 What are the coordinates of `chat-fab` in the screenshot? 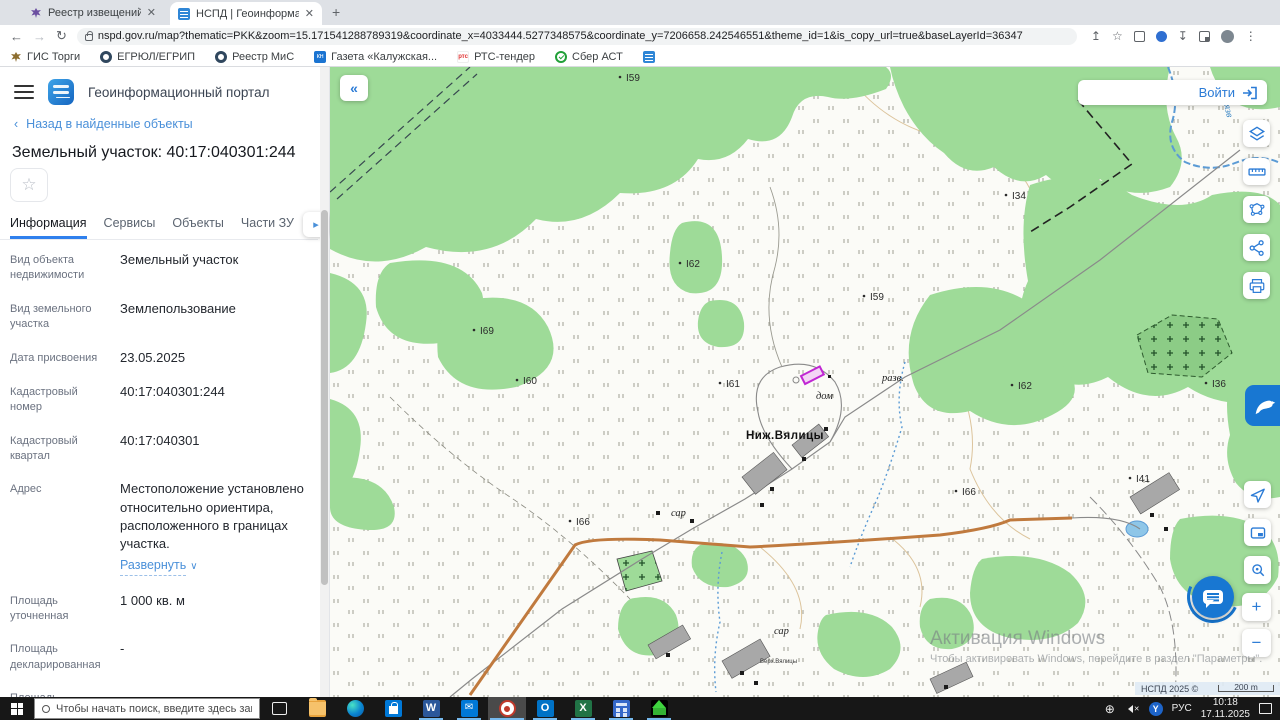 It's located at (1213, 597).